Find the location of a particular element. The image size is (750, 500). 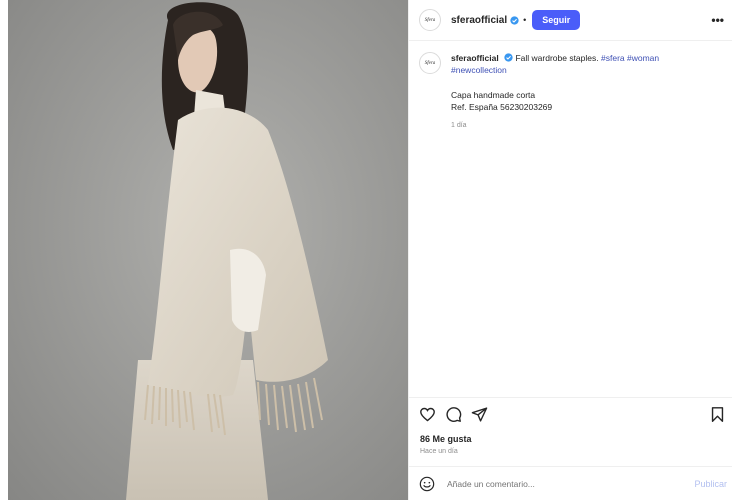

post-header: Sfera sferaofficial • Seguir ••• is located at coordinates (570, 20).